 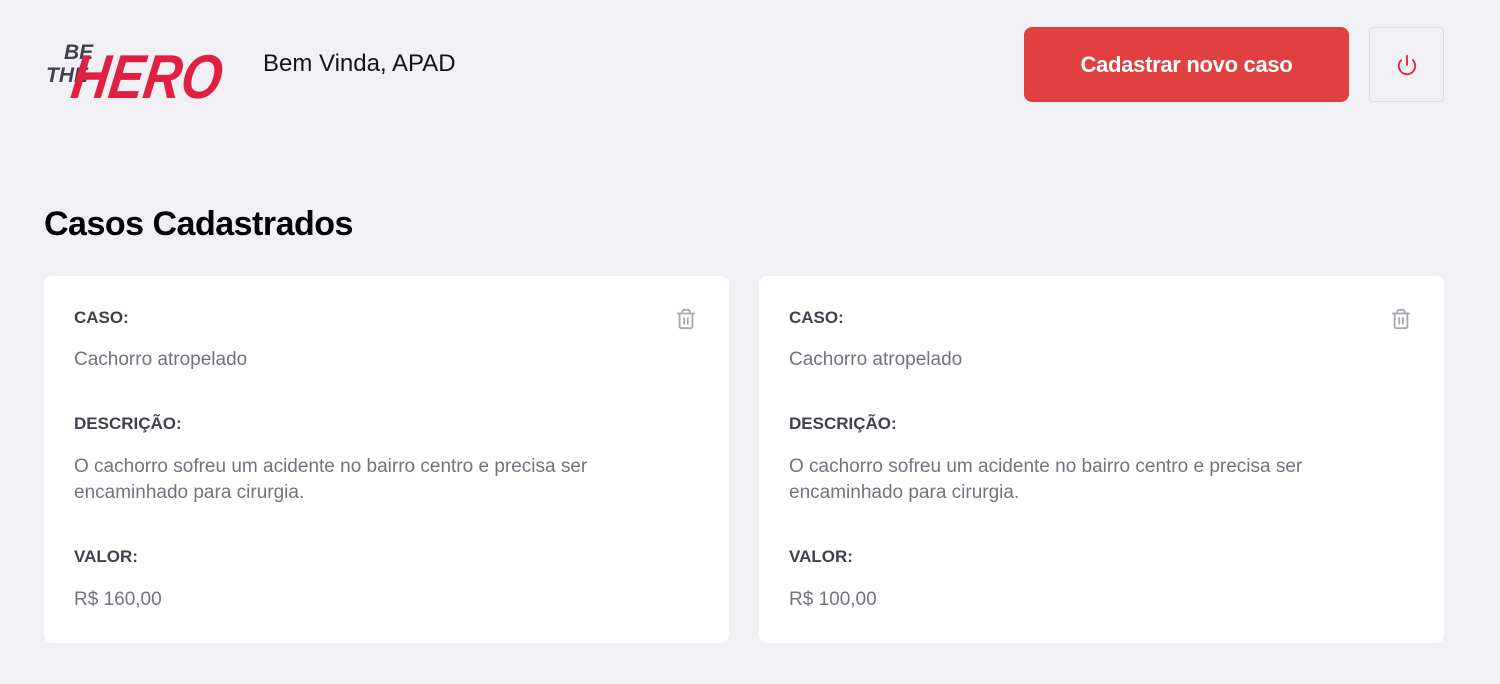 What do you see at coordinates (118, 599) in the screenshot?
I see `case-value: R$ 160,00` at bounding box center [118, 599].